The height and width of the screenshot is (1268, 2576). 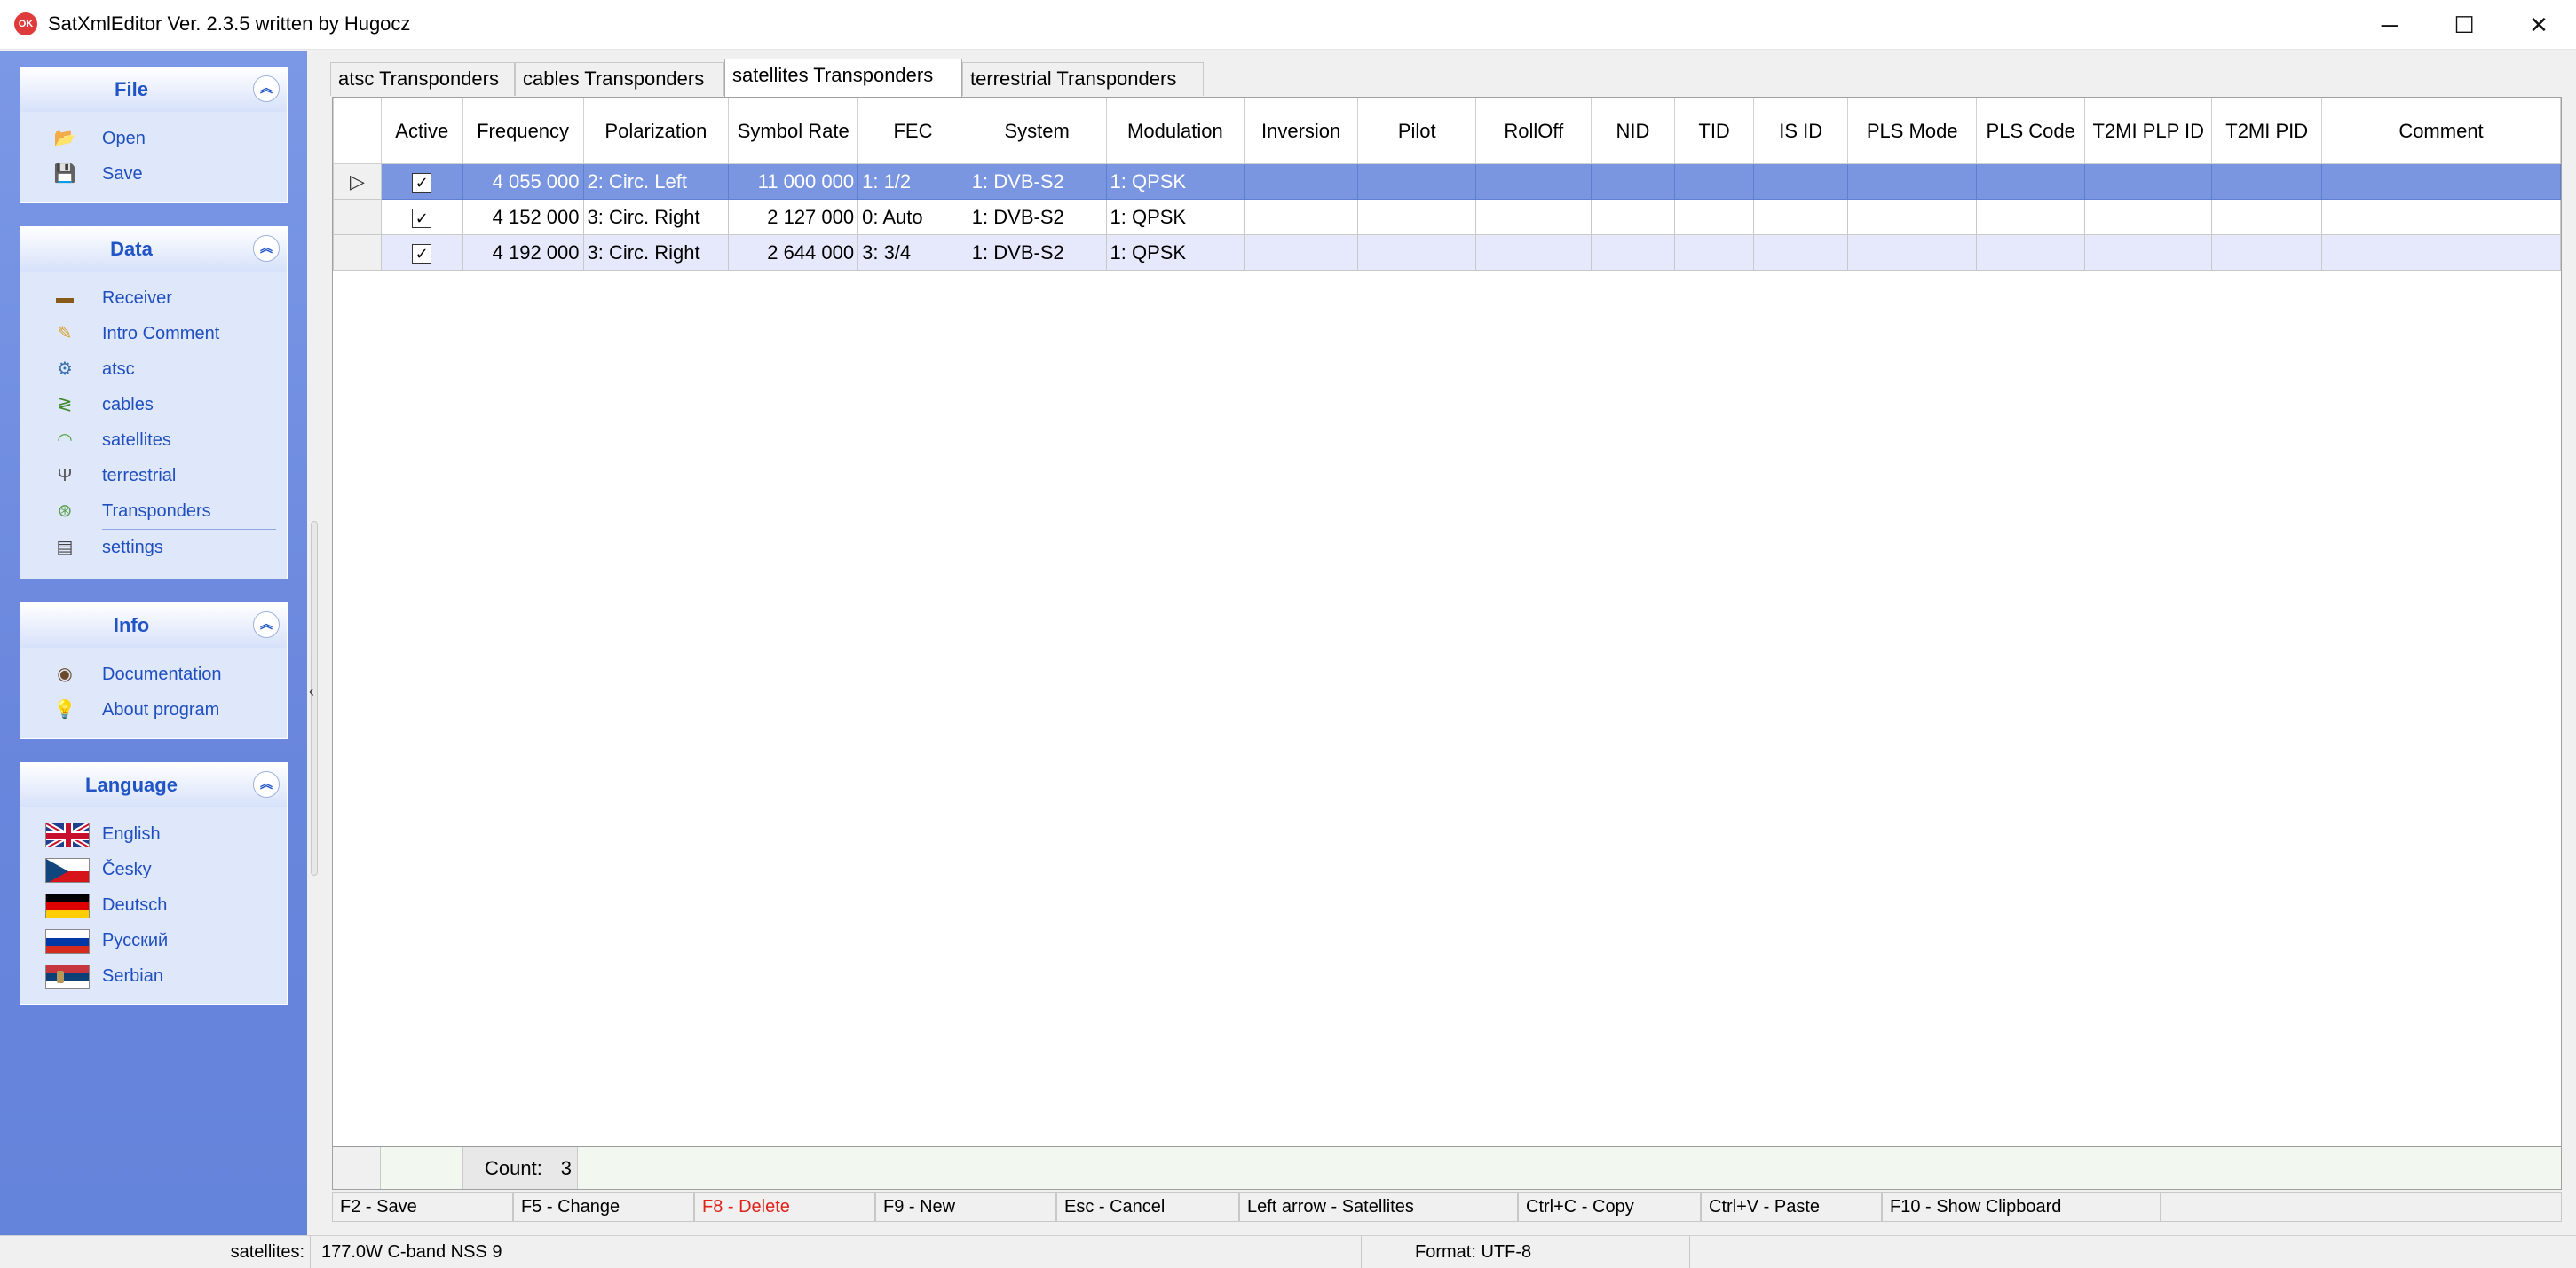 What do you see at coordinates (153, 785) in the screenshot?
I see `language-panel-header: Language ︽` at bounding box center [153, 785].